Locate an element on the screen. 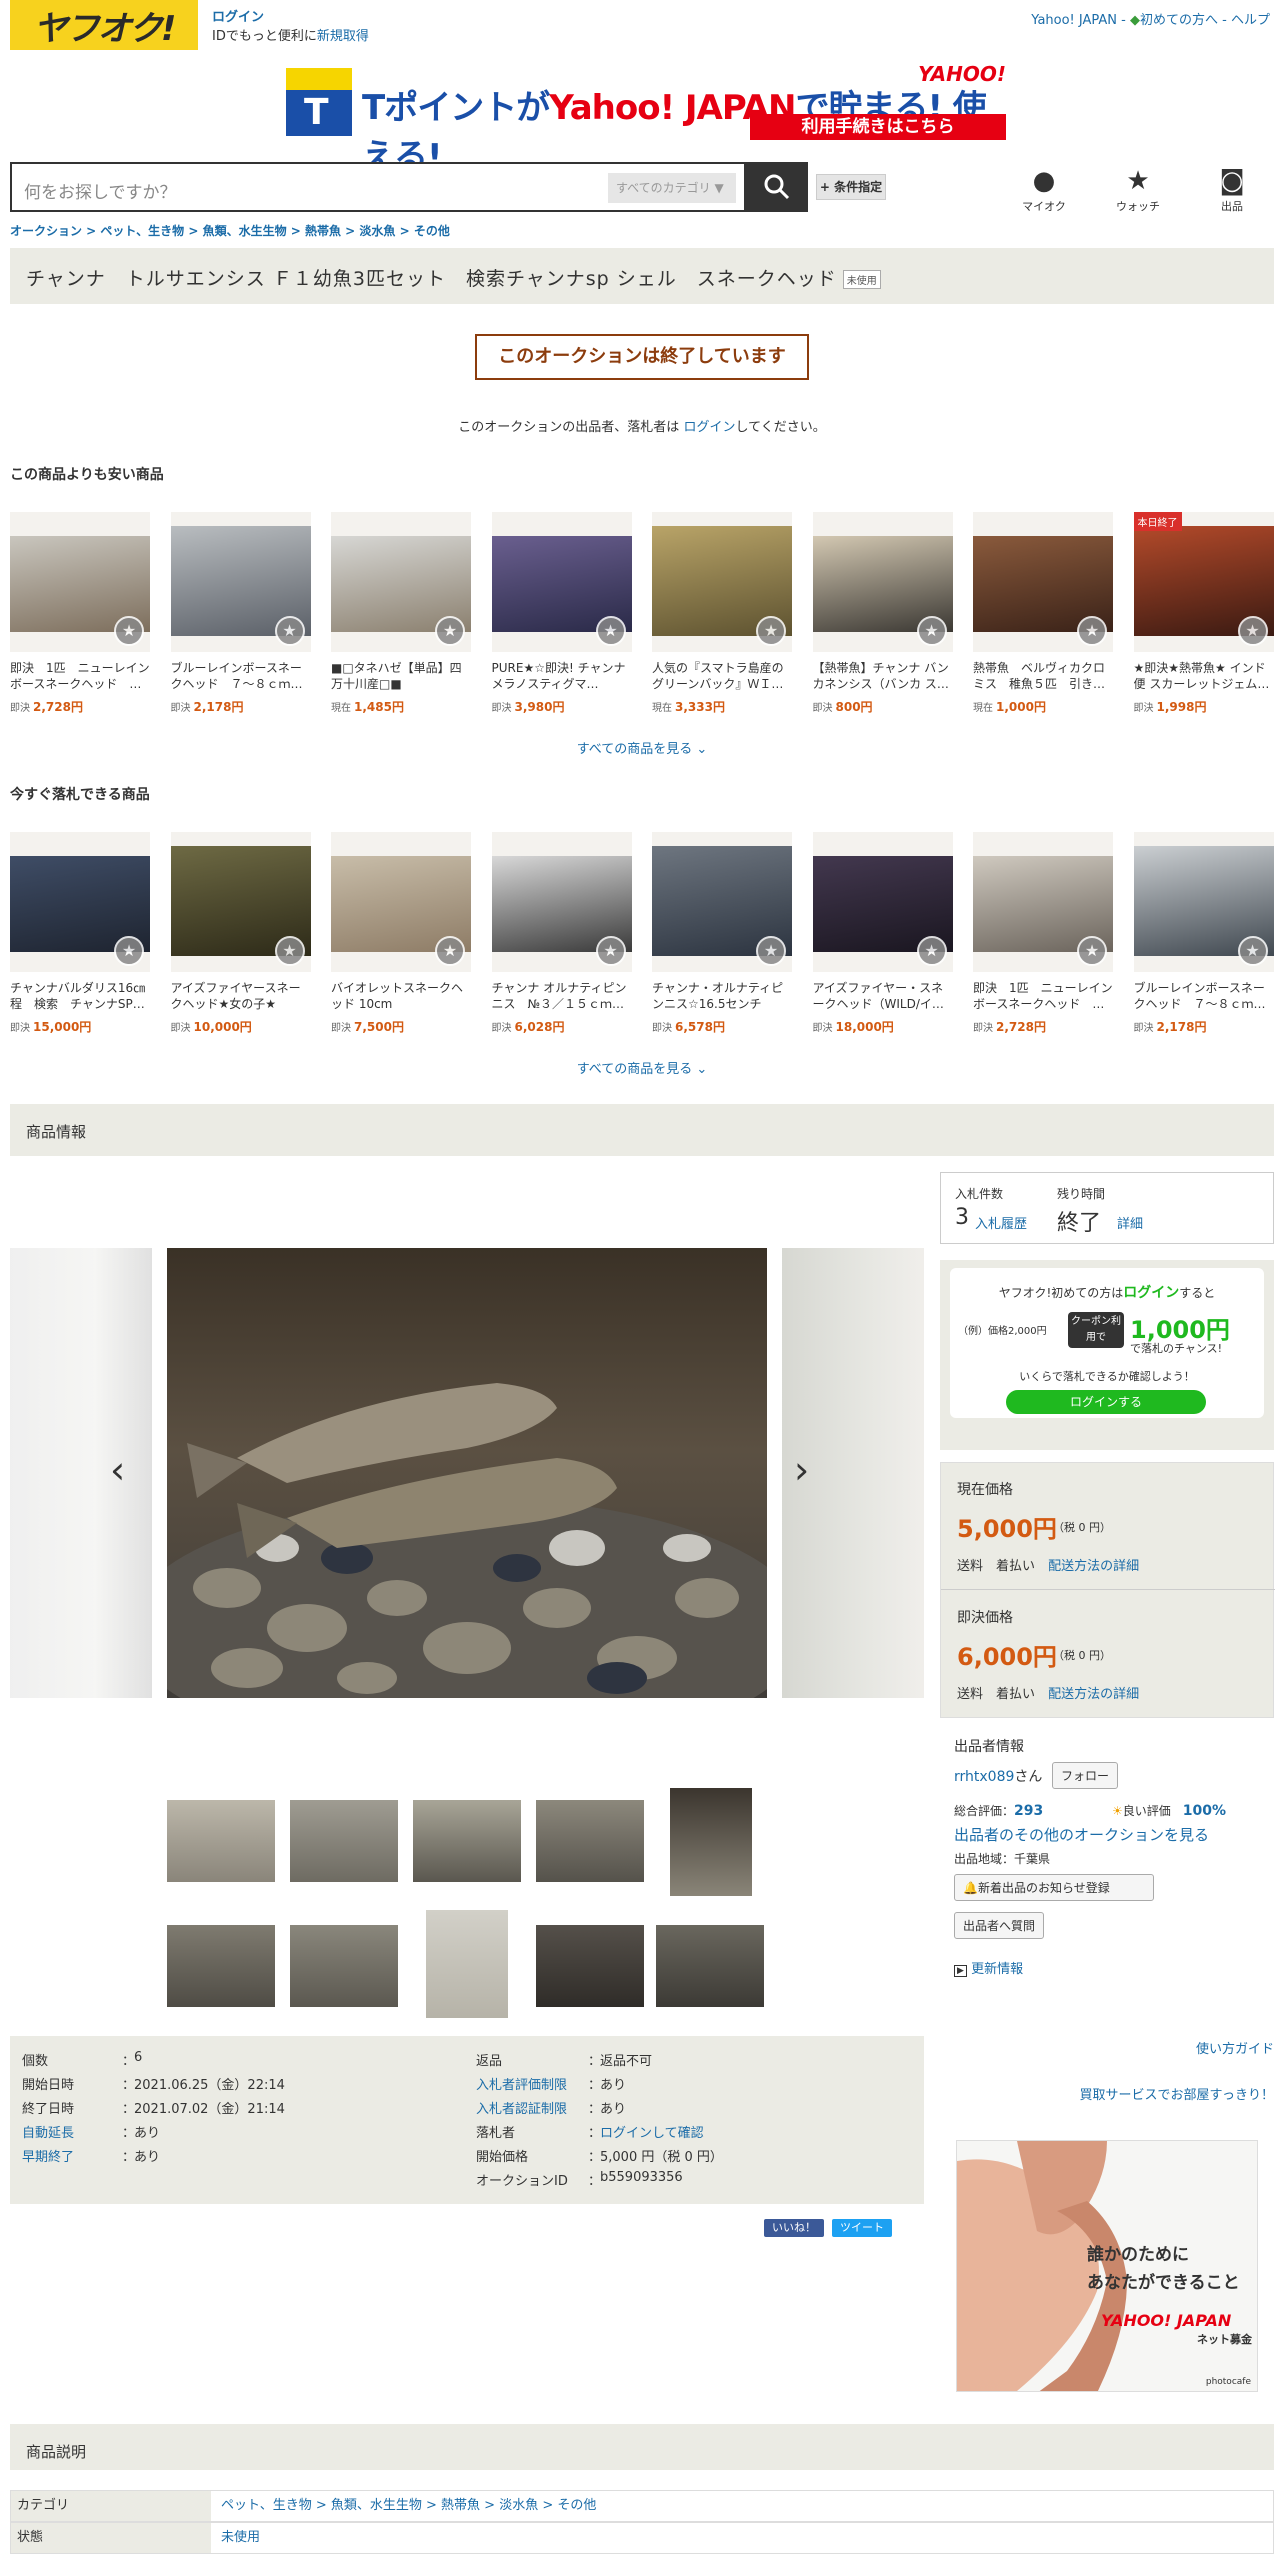 Image resolution: width=1284 pixels, height=2568 pixels. cheaper-card: ★ 人気の『スマトラ島産のグリーンバック』ＷＩ… 現在 3,333円 is located at coordinates (722, 617).